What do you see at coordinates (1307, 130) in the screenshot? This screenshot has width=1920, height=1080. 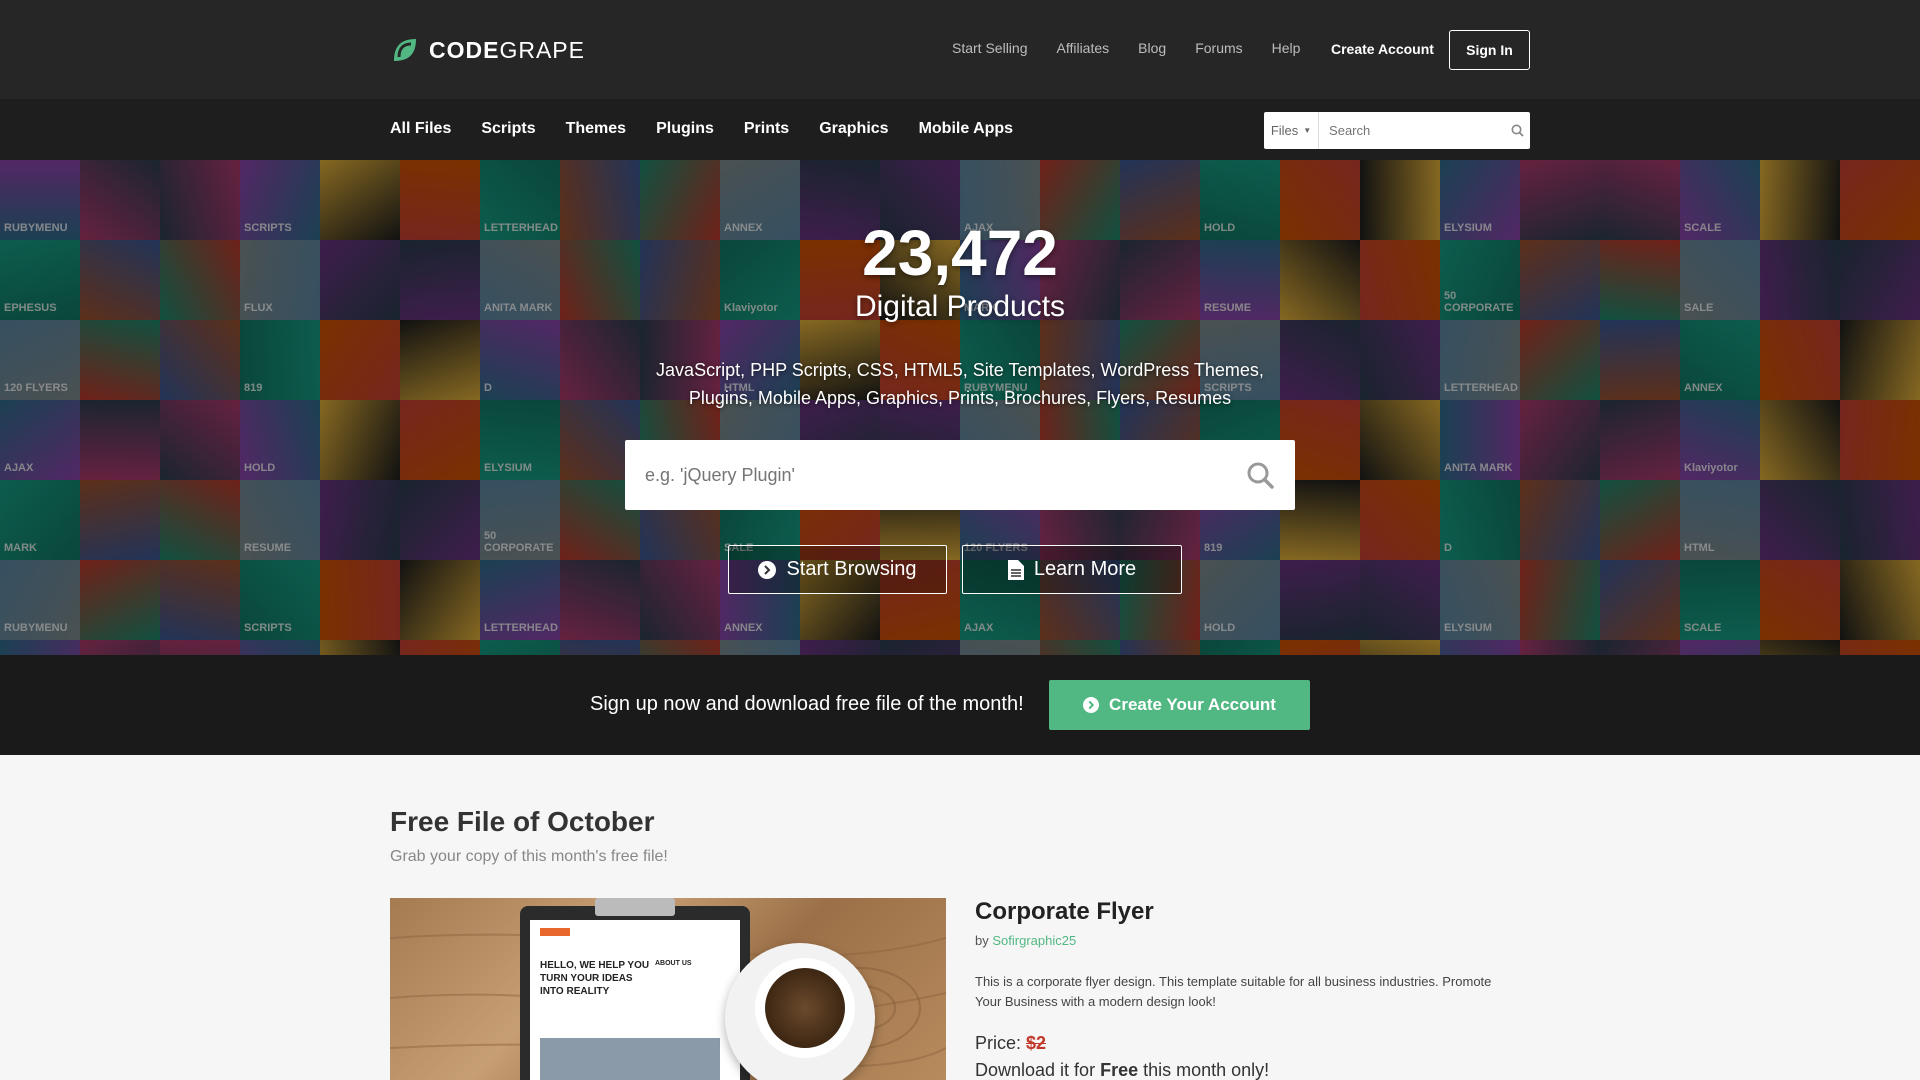 I see `caret-down-icon: ▼` at bounding box center [1307, 130].